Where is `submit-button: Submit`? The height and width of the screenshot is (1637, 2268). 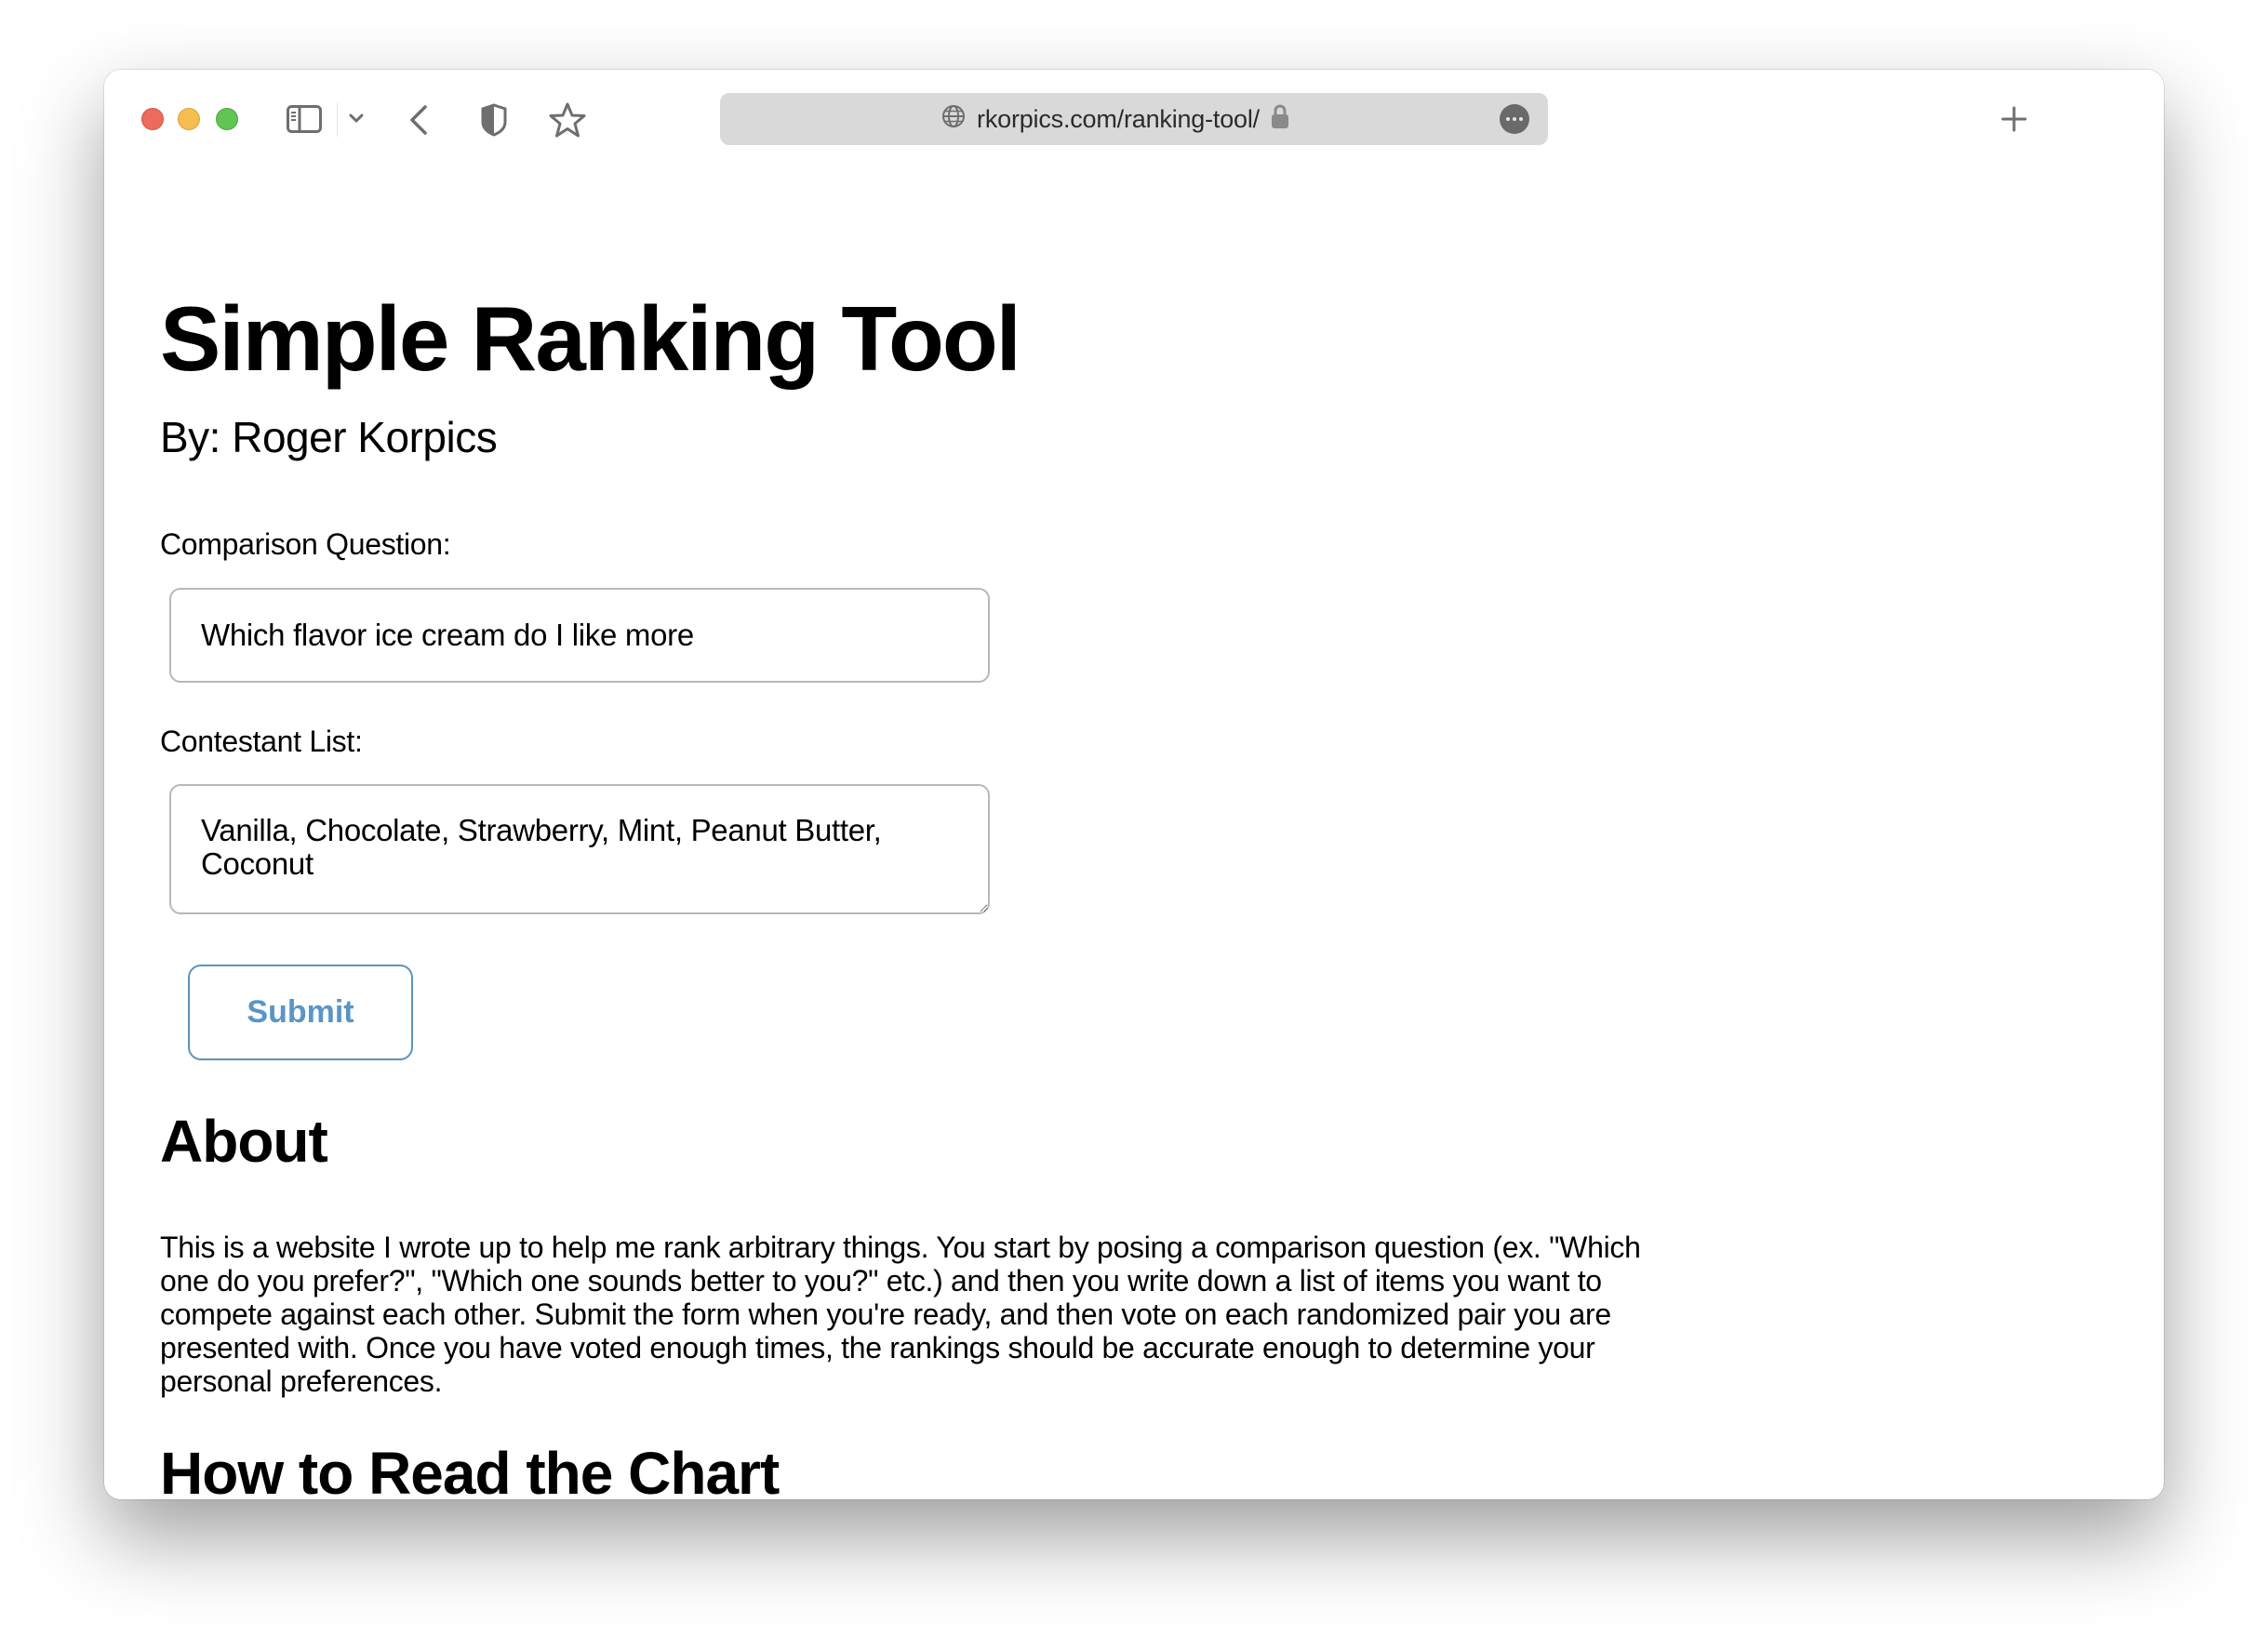
submit-button: Submit is located at coordinates (300, 1012).